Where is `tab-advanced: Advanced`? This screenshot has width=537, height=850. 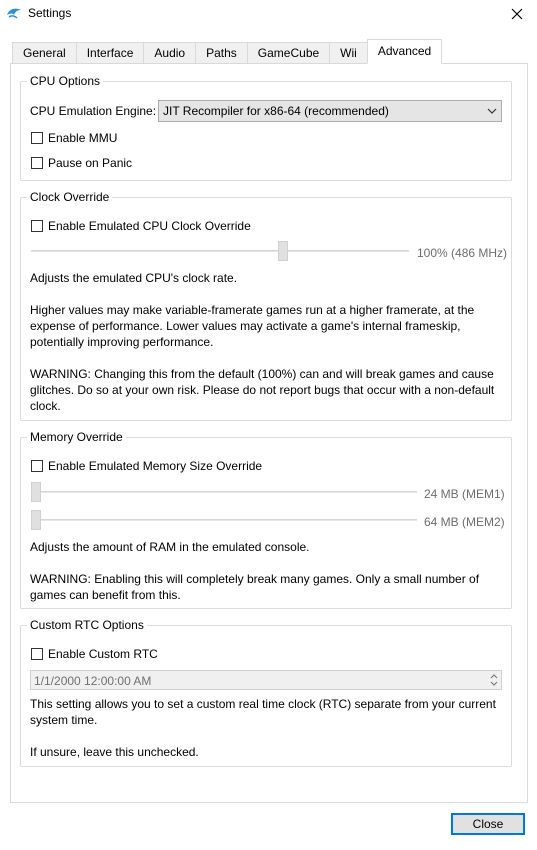 tab-advanced: Advanced is located at coordinates (404, 51).